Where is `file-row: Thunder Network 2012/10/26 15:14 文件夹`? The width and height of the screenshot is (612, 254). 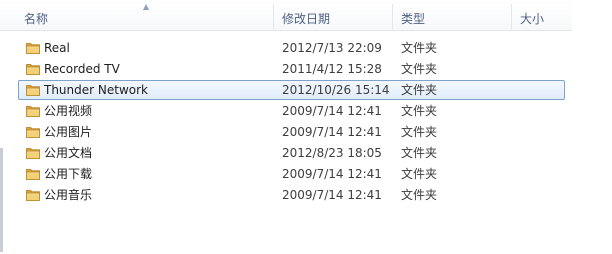 file-row: Thunder Network 2012/10/26 15:14 文件夹 is located at coordinates (291, 90).